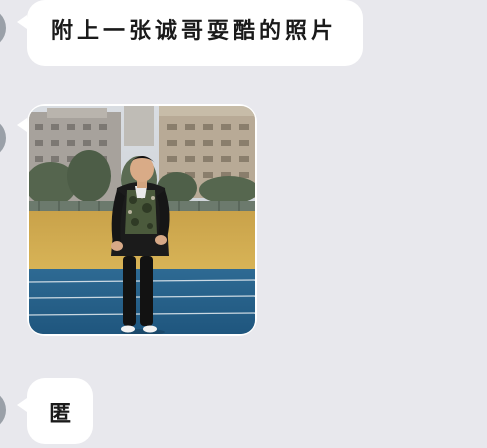 The width and height of the screenshot is (487, 448). I want to click on message-text: 附上一张诚哥耍酷的照片, so click(194, 31).